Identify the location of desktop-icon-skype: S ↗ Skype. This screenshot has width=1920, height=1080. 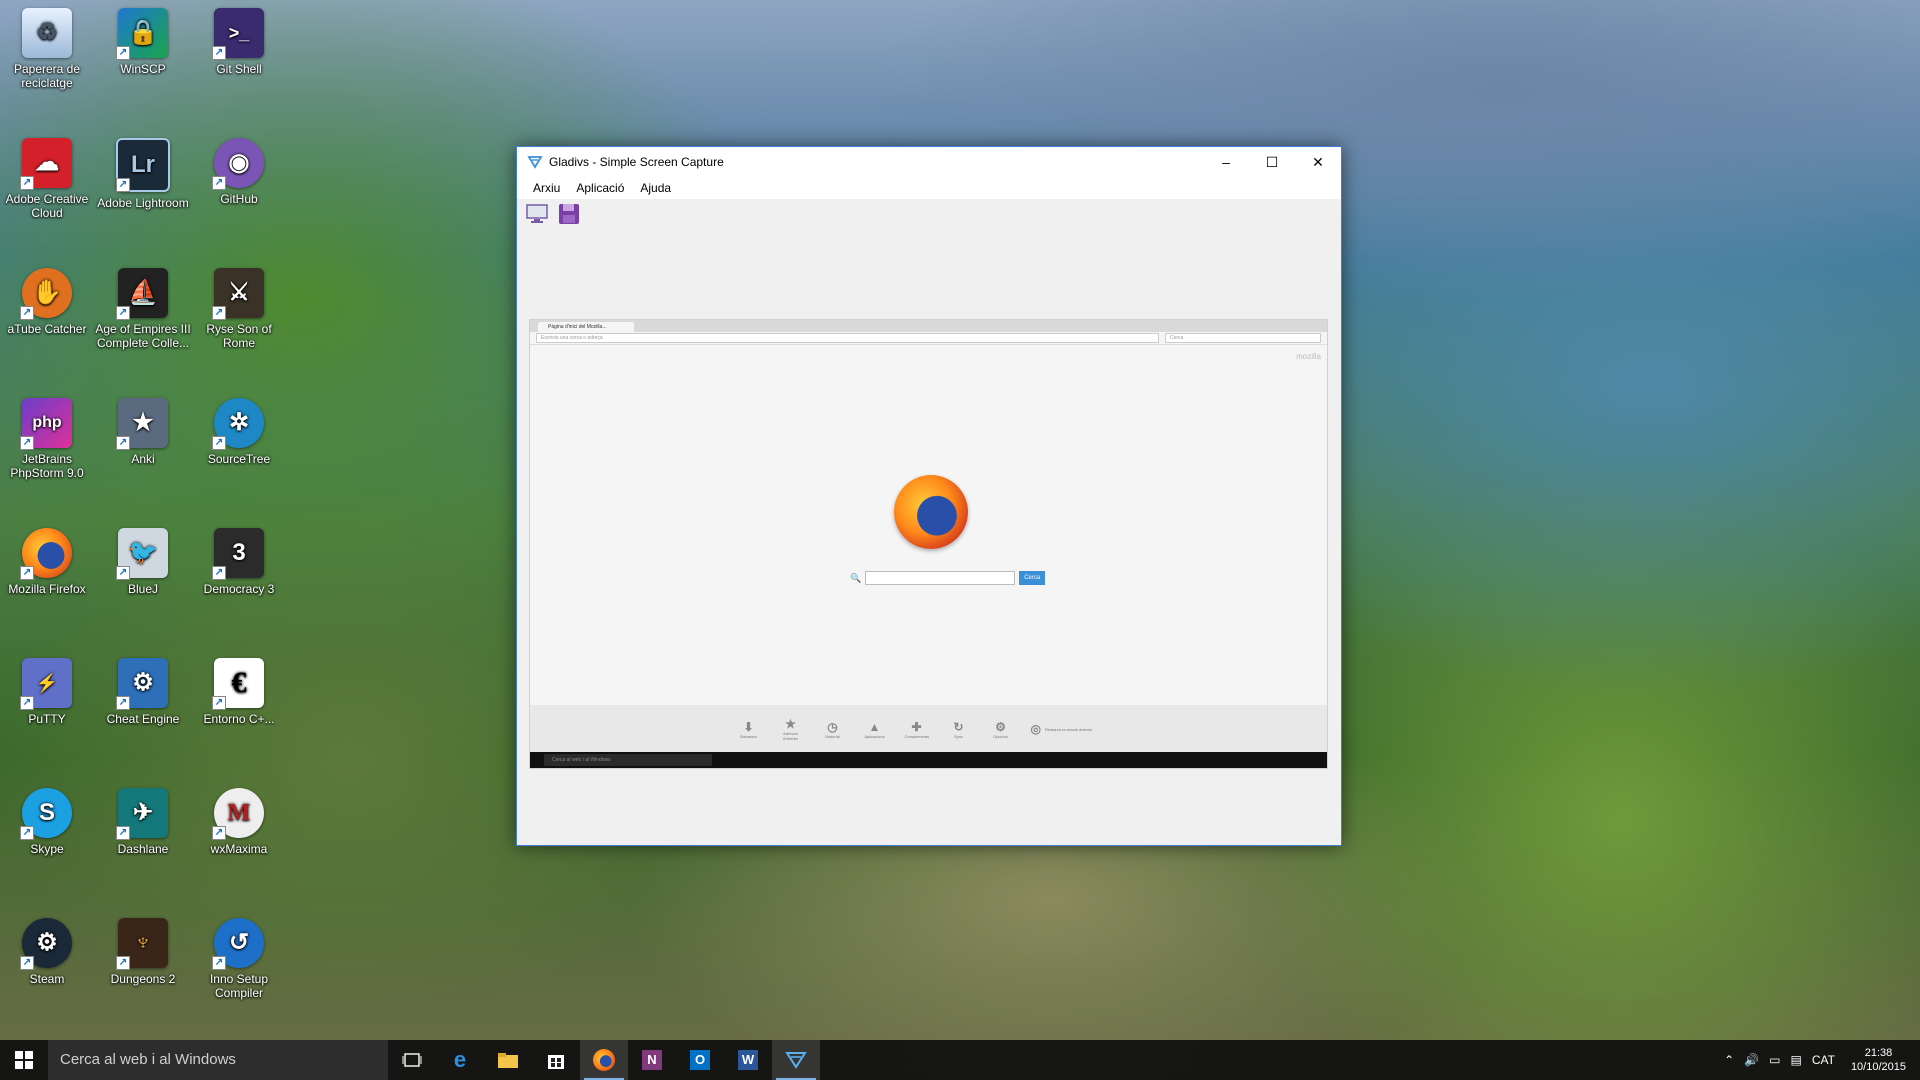
(47, 822).